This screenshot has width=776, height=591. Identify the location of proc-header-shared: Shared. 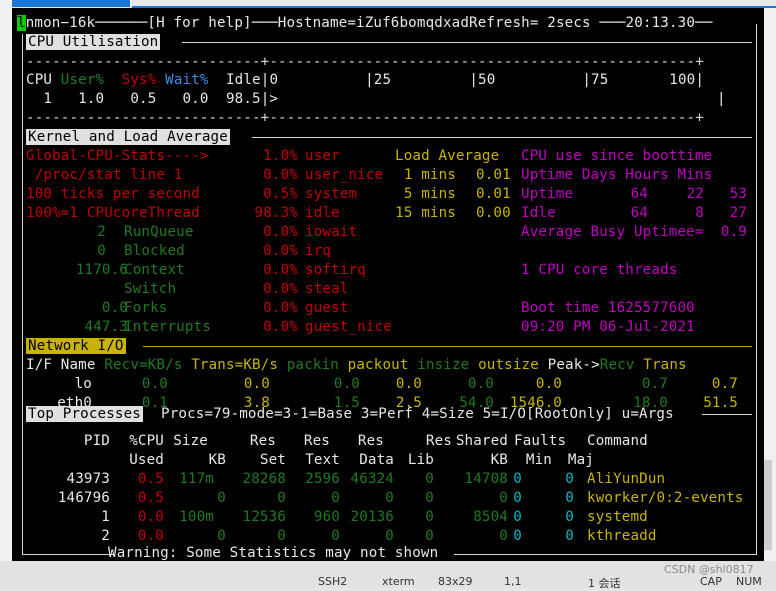
(481, 441).